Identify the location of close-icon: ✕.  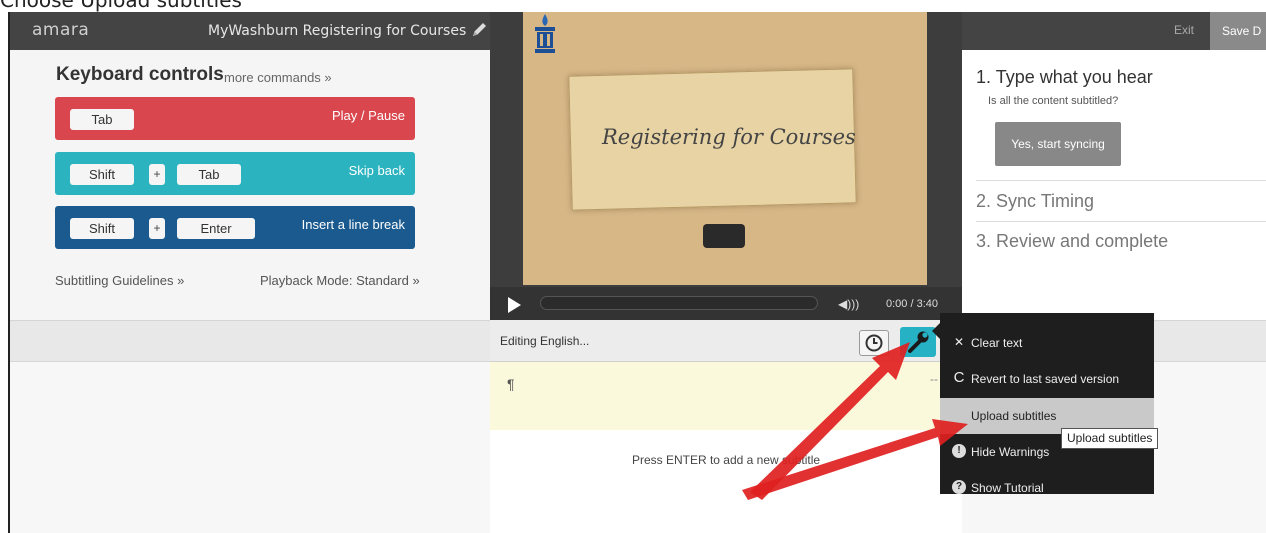
(959, 342).